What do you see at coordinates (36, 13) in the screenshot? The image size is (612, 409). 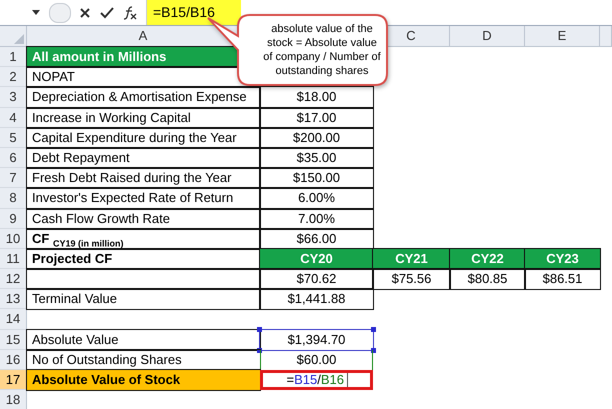 I see `dropdown-arrow-icon` at bounding box center [36, 13].